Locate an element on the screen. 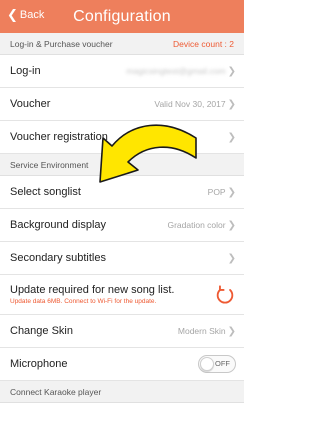 Image resolution: width=320 pixels, height=435 pixels. top-bar: ❮ Back Configuration is located at coordinates (122, 16).